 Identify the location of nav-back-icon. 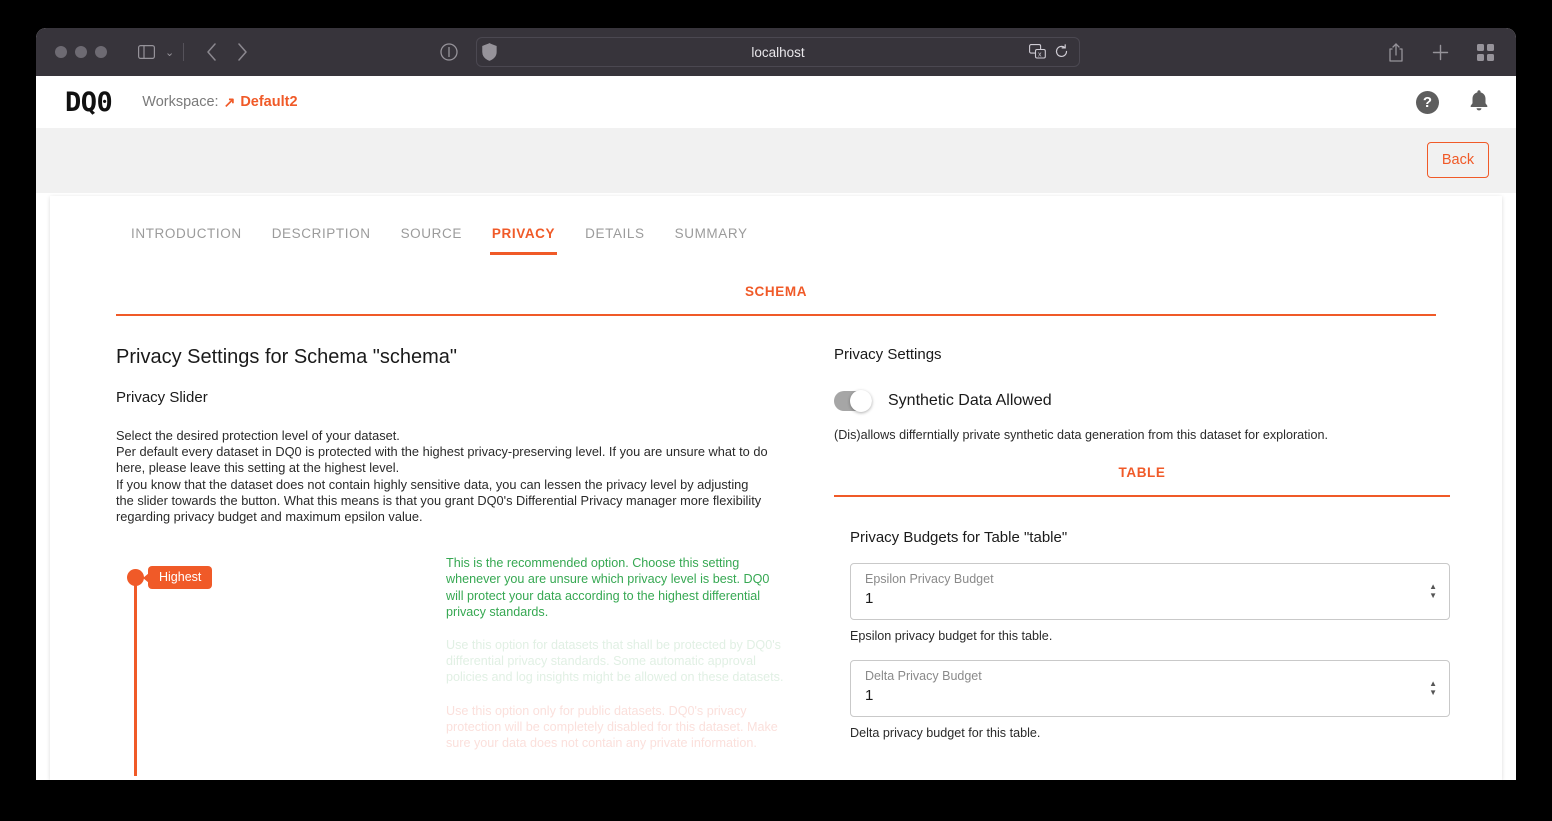
(211, 52).